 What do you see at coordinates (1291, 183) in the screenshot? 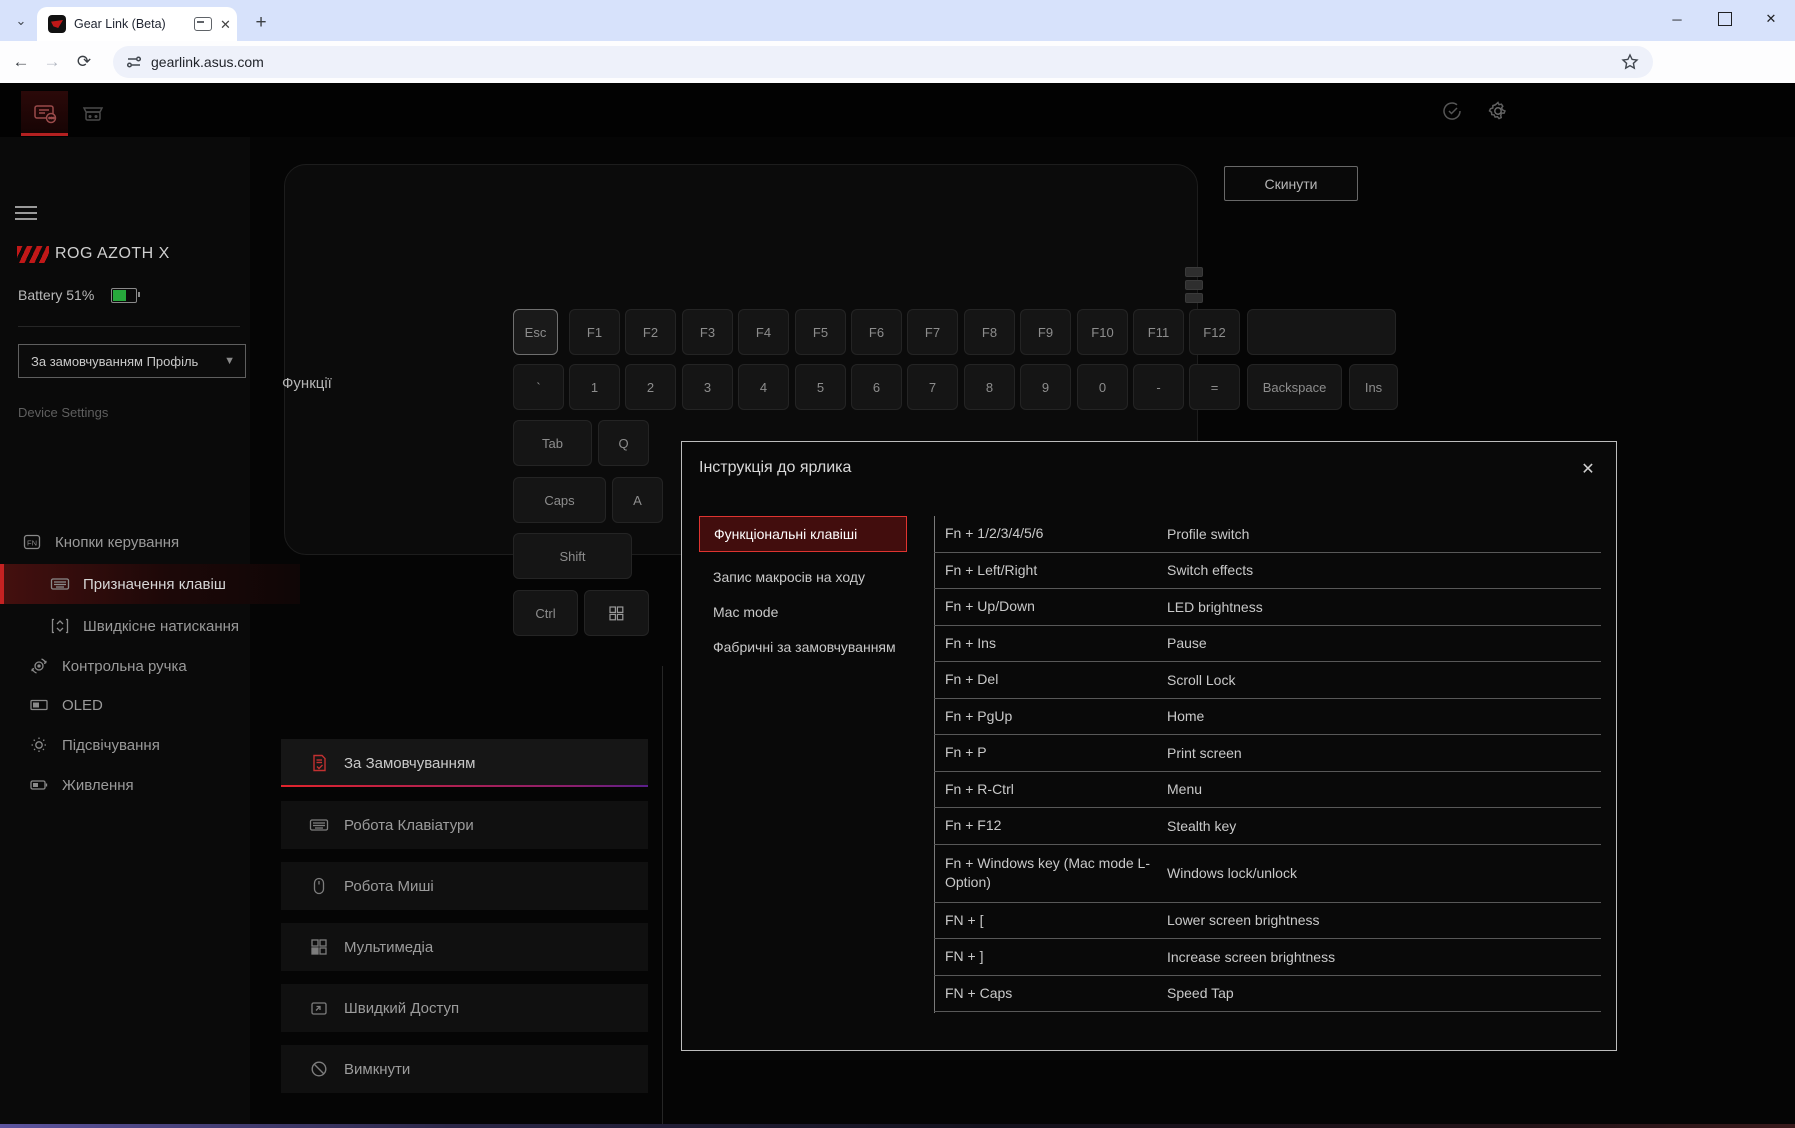
I see `reset-button: Скинути` at bounding box center [1291, 183].